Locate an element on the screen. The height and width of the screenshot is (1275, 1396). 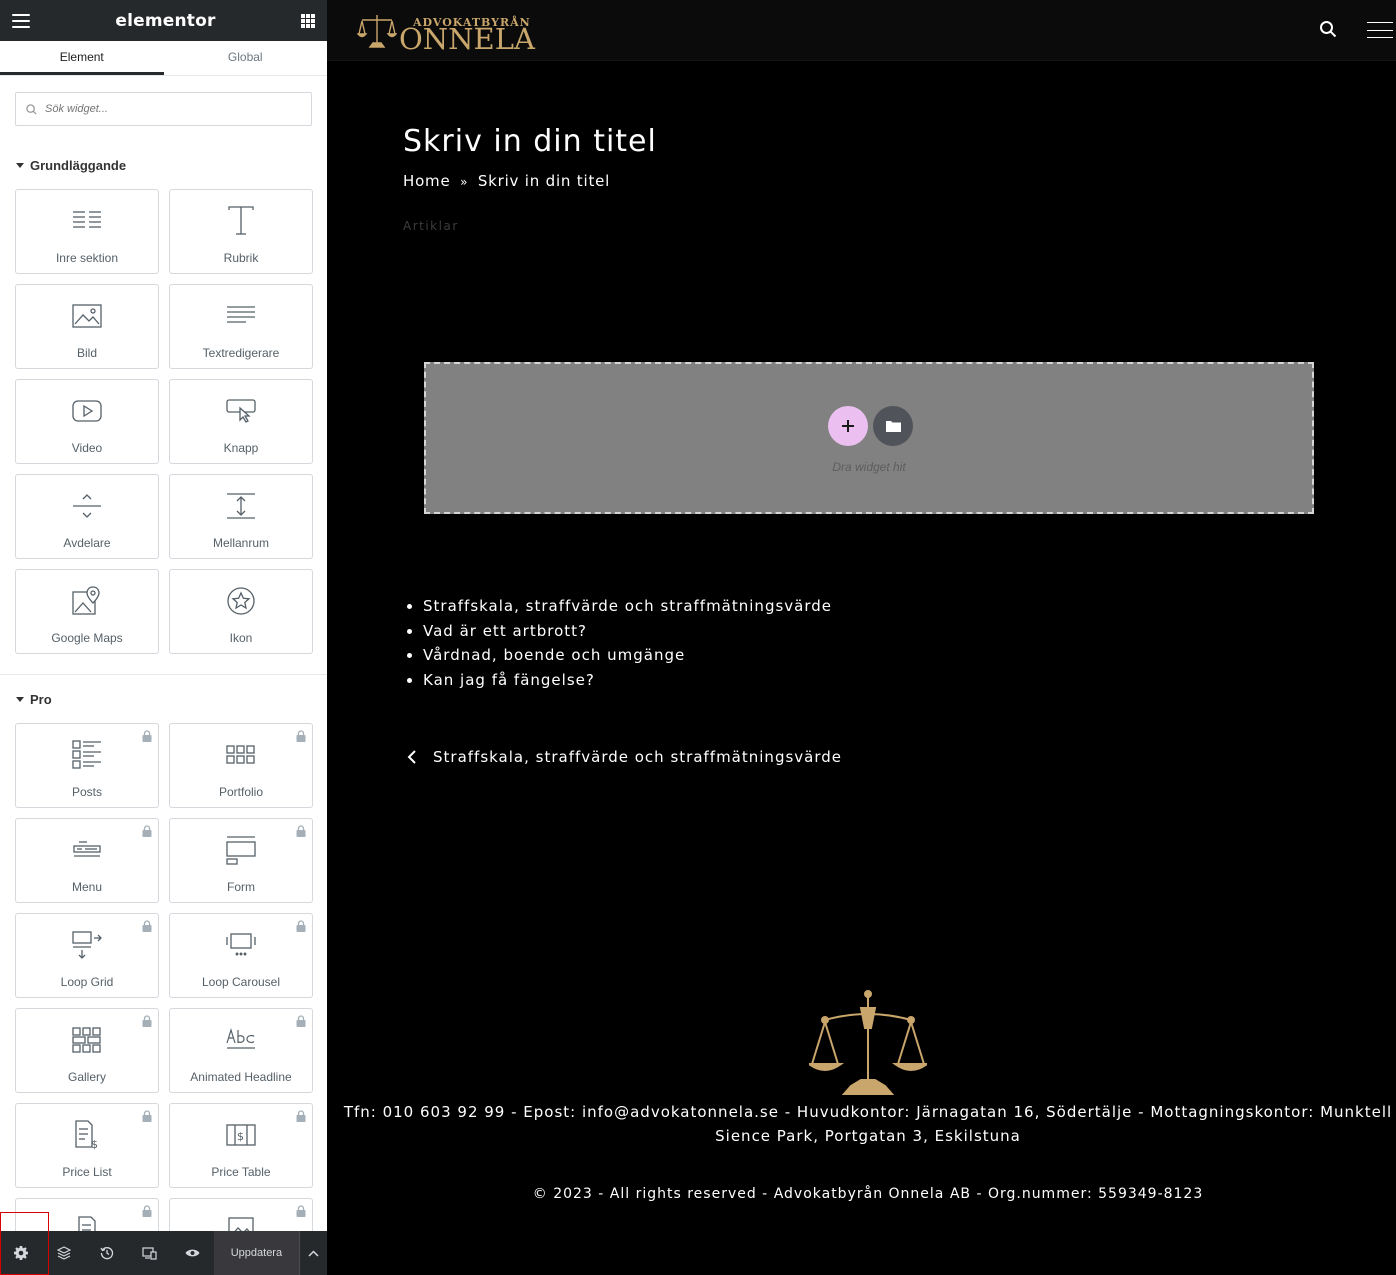
list-item: Kan jag få fängelse? is located at coordinates (627, 680).